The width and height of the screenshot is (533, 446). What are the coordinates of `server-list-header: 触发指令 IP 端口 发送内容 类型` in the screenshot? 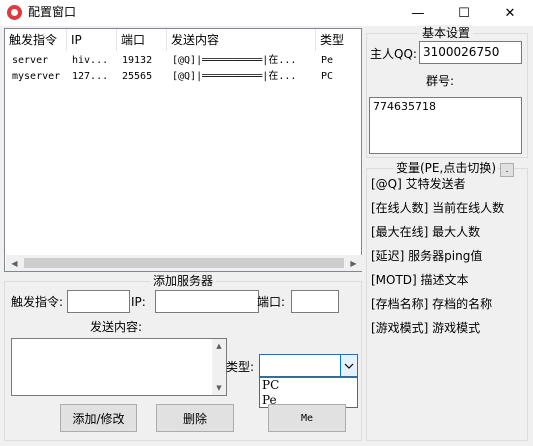 It's located at (183, 40).